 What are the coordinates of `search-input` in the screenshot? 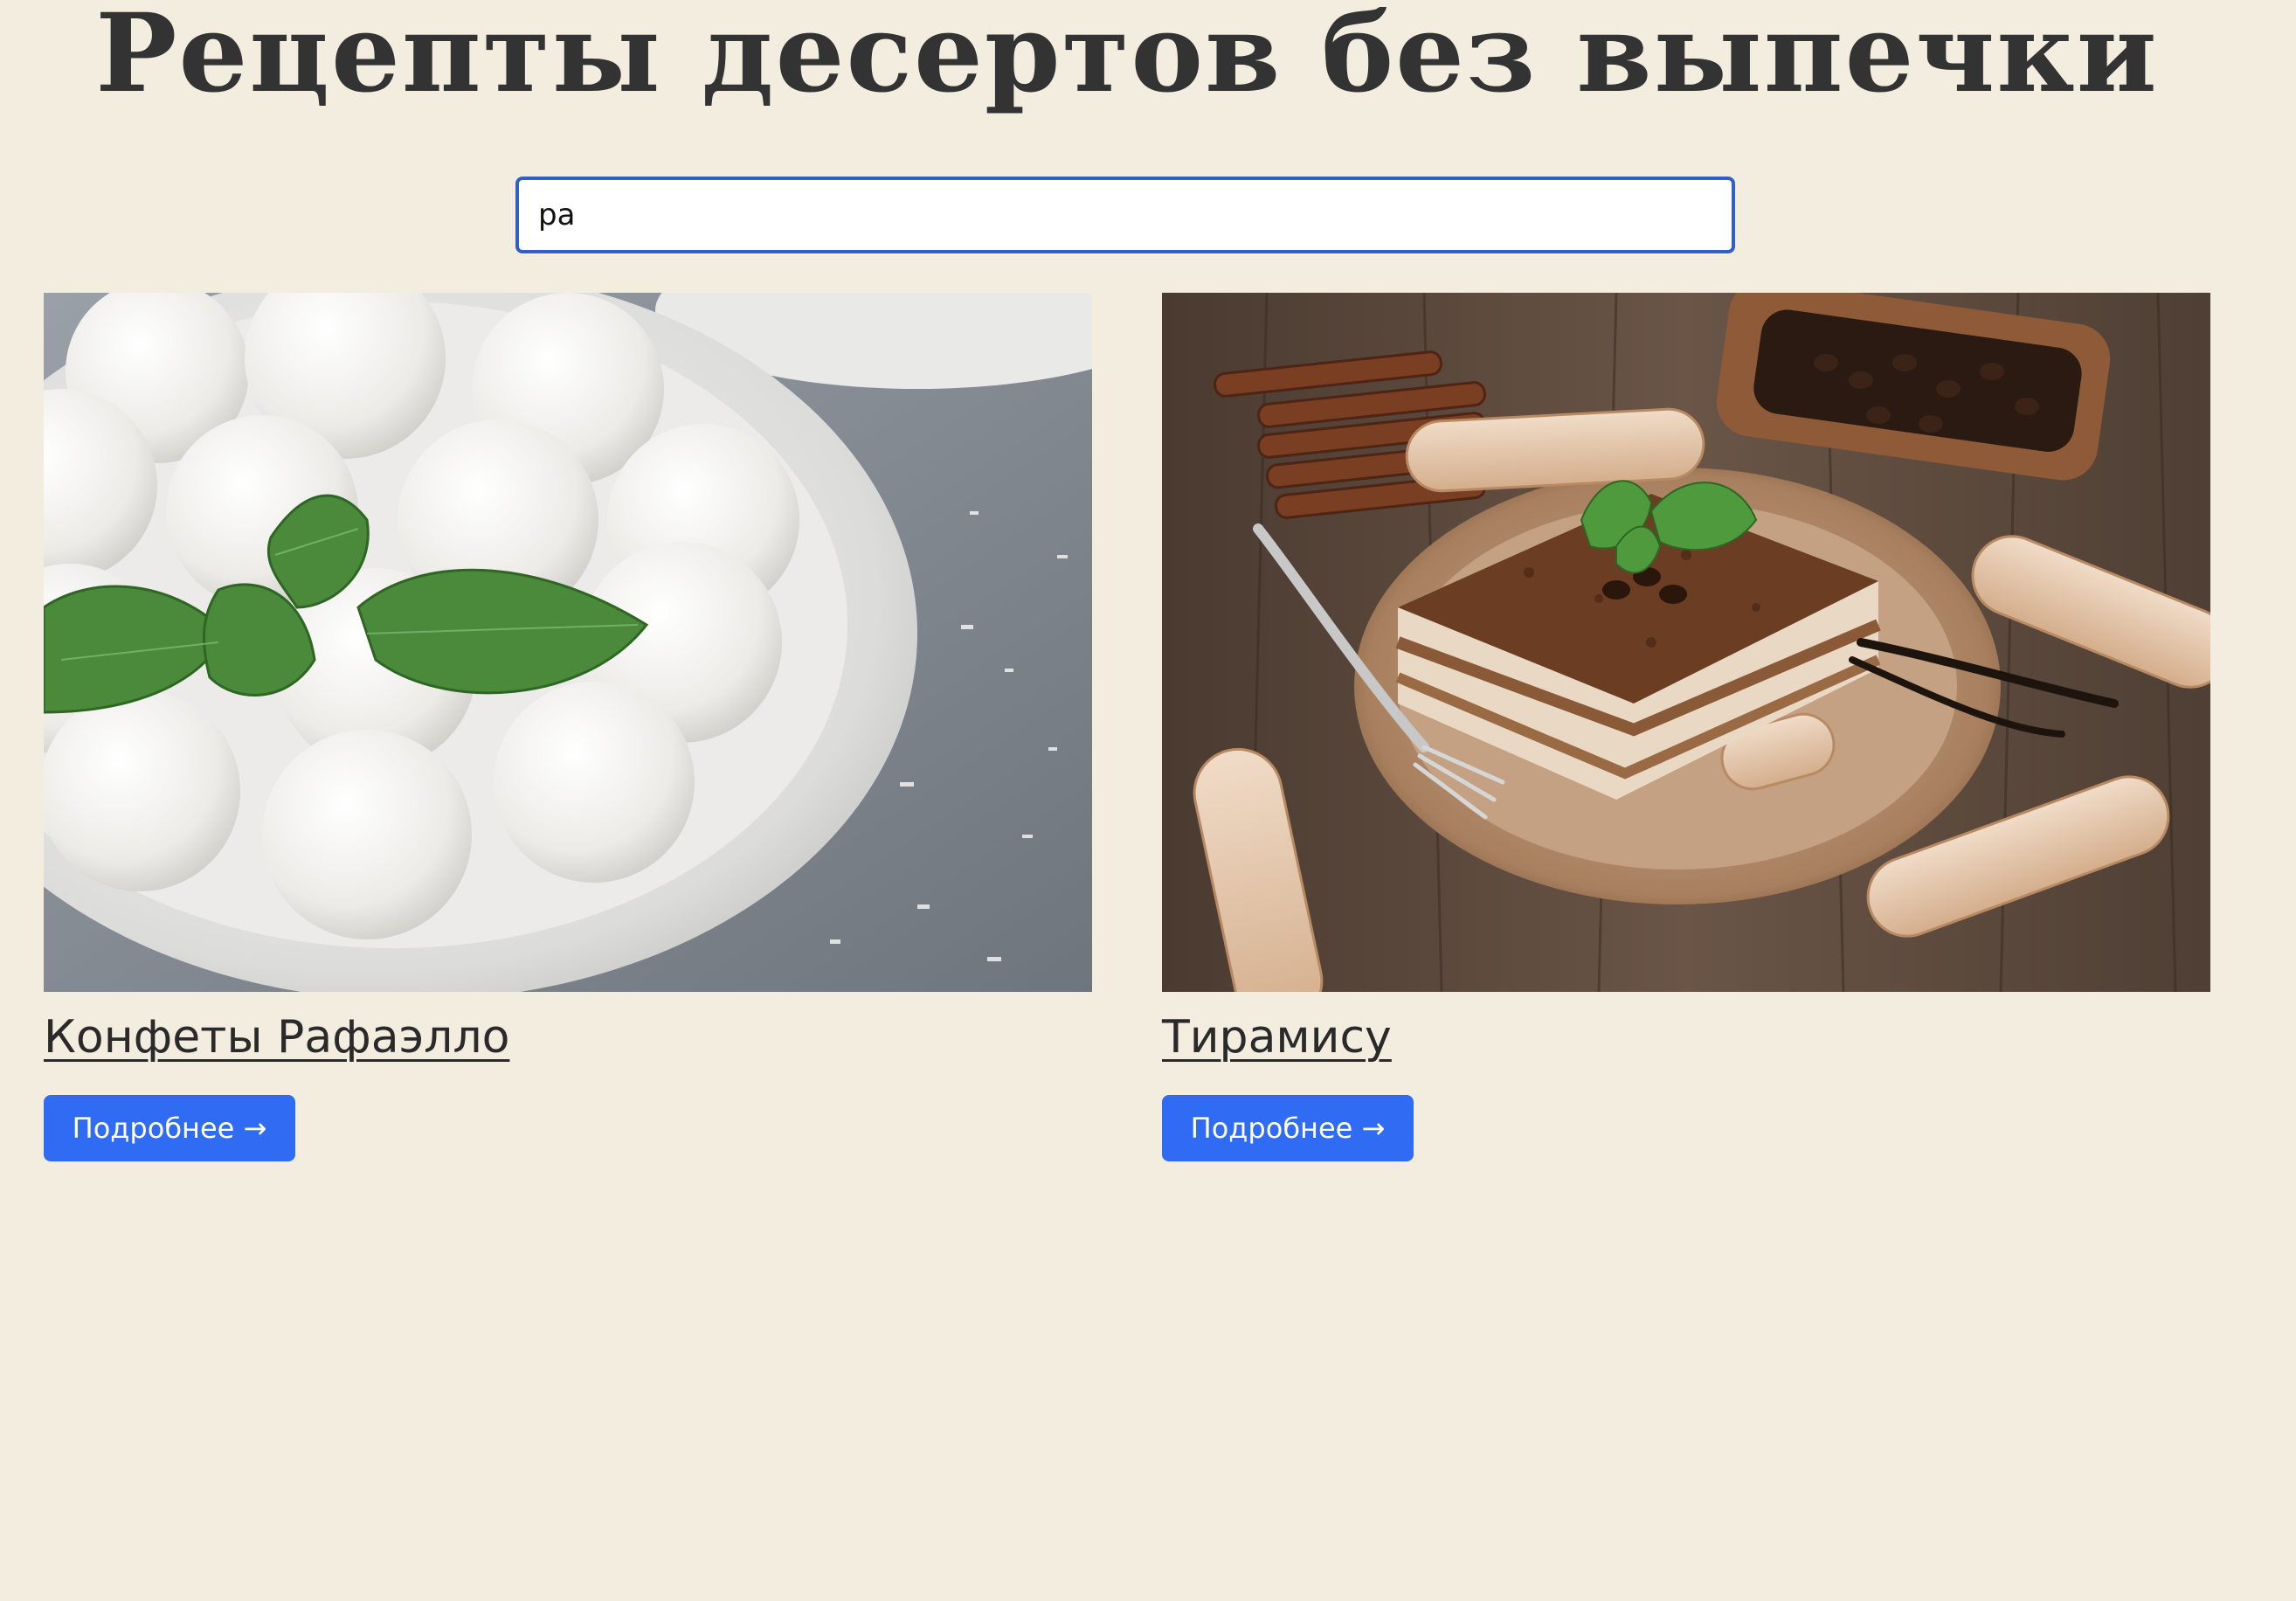 It's located at (1125, 215).